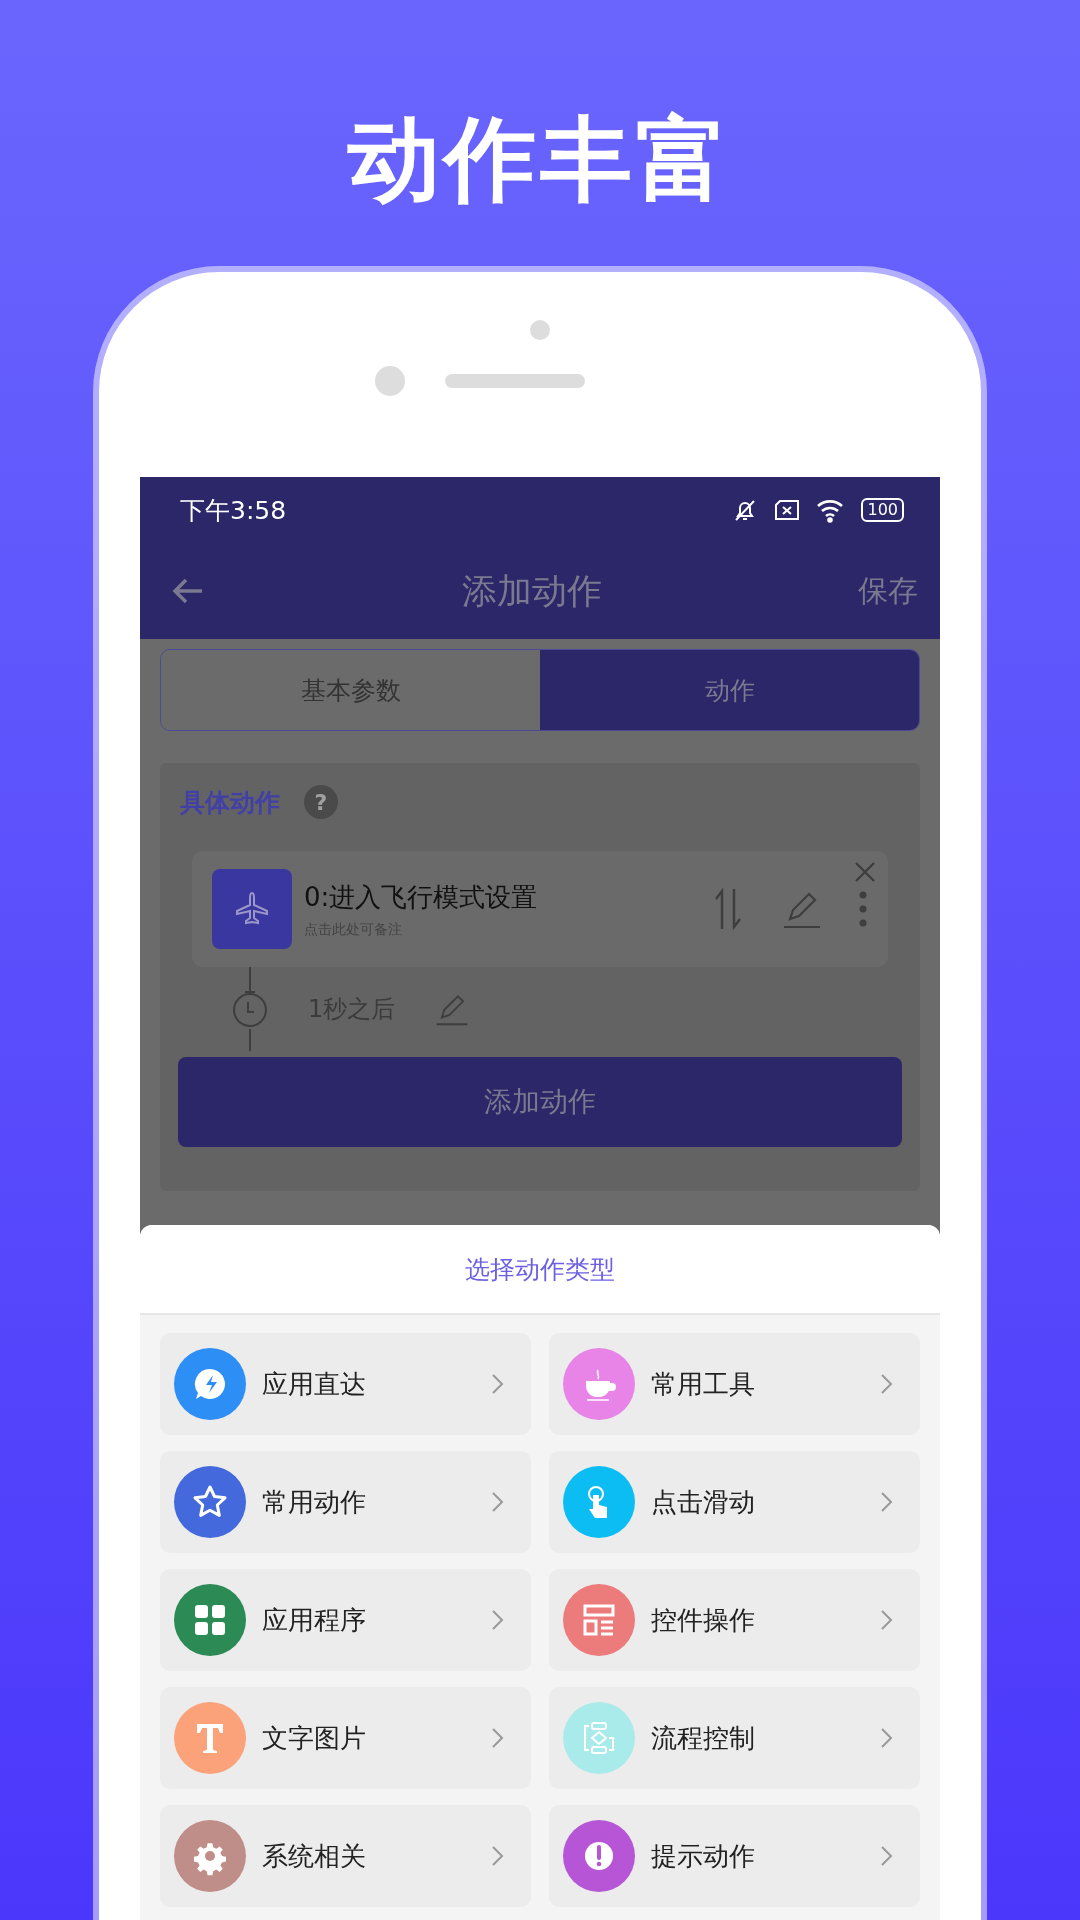 This screenshot has width=1080, height=1920. Describe the element at coordinates (233, 510) in the screenshot. I see `status-time: 下午3:58` at that location.